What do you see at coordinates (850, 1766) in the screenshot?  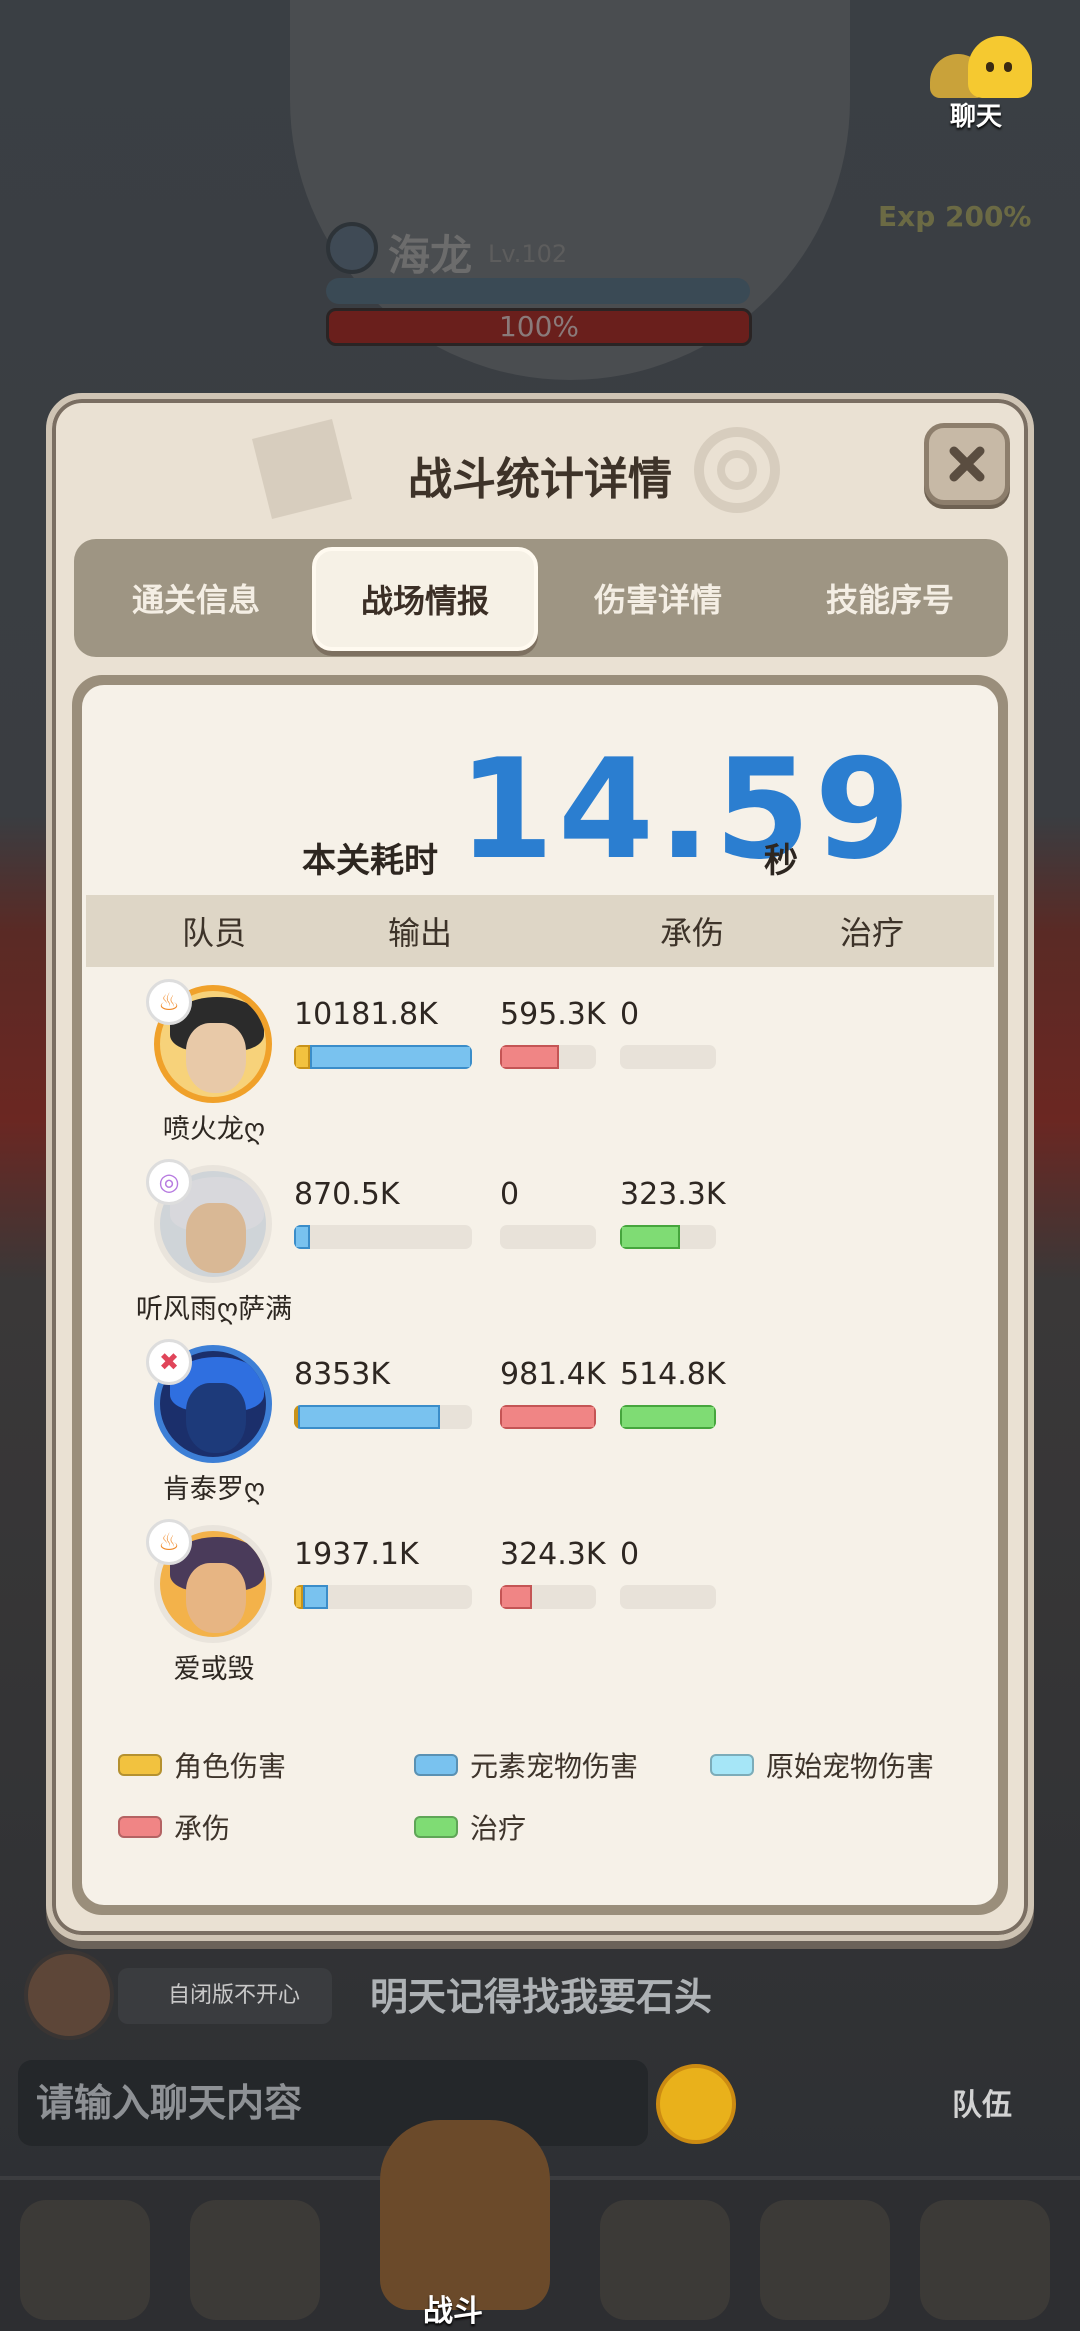 I see `legend-label: 原始宠物伤害` at bounding box center [850, 1766].